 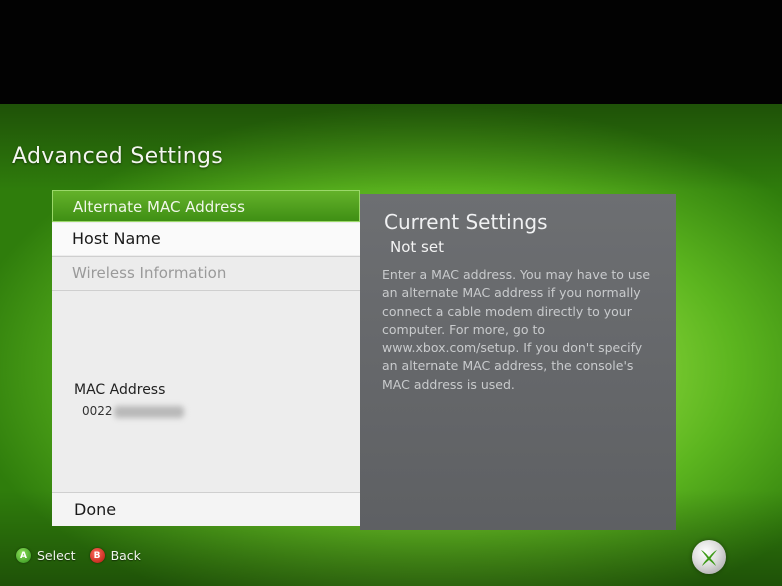 What do you see at coordinates (206, 273) in the screenshot?
I see `menu-item-wireless-information: Wireless Information` at bounding box center [206, 273].